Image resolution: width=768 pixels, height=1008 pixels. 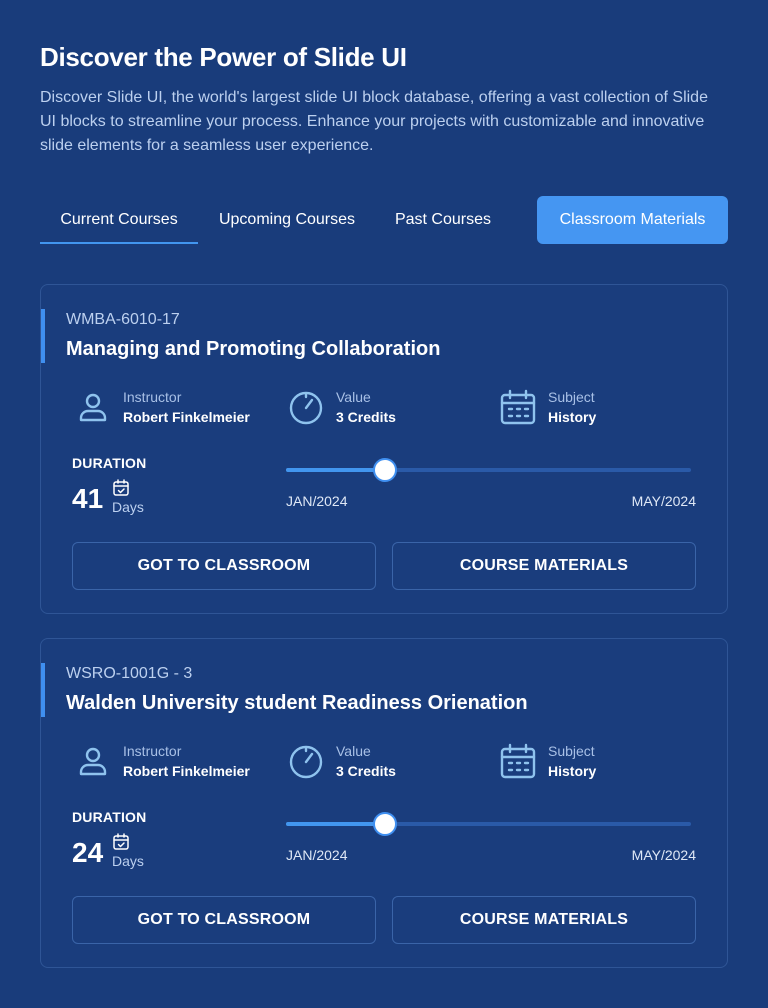 I want to click on tab-upcoming-courses: Upcoming Courses, so click(x=287, y=220).